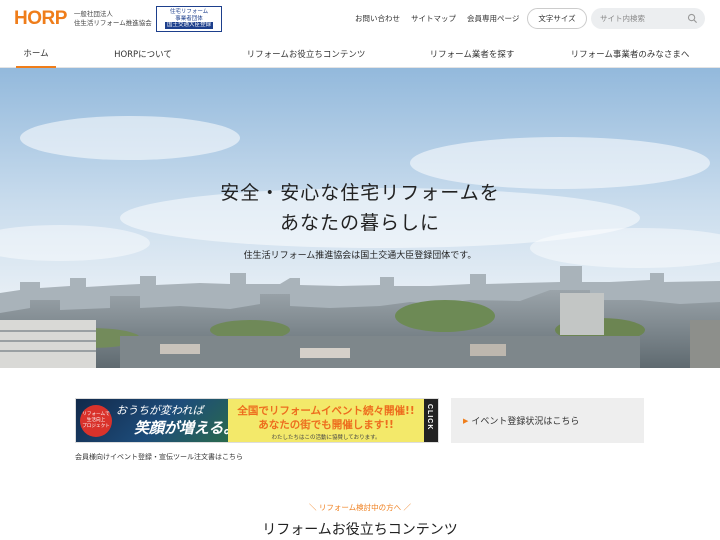 Image resolution: width=720 pixels, height=540 pixels. I want to click on font-size-button: 文字サイズ, so click(557, 18).